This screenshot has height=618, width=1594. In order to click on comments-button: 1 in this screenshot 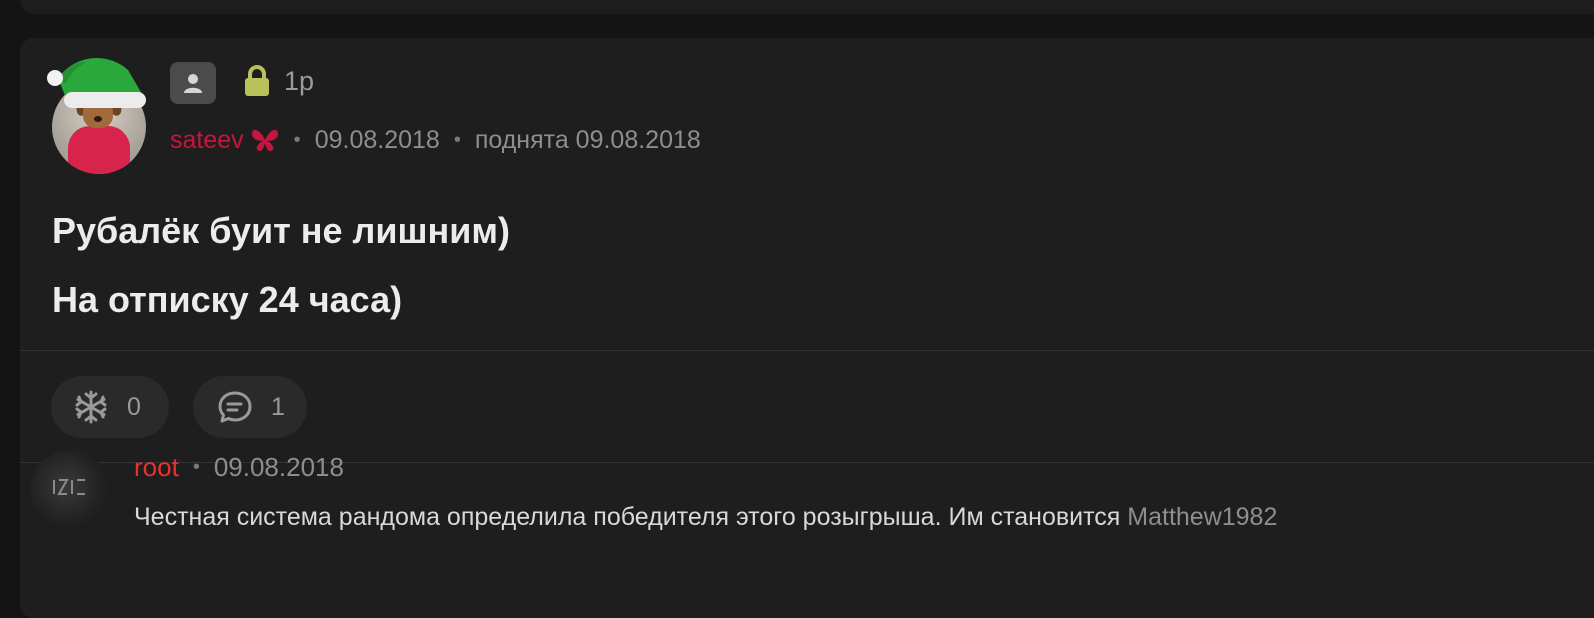, I will do `click(250, 407)`.